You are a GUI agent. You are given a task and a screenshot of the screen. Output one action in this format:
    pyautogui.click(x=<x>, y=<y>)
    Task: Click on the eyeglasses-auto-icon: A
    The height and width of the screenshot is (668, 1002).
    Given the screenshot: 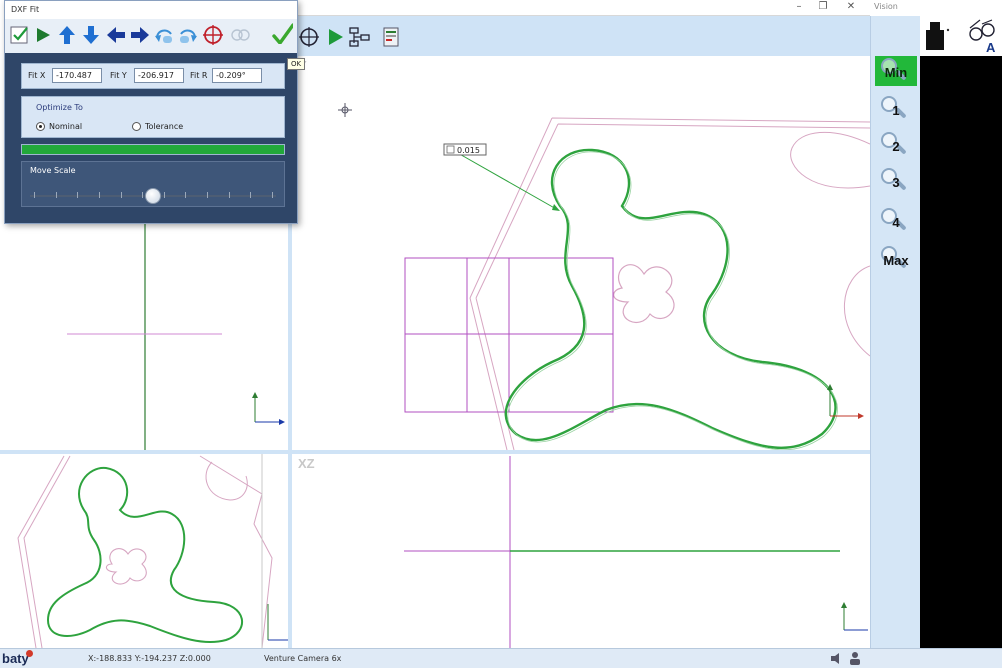 What is the action you would take?
    pyautogui.click(x=983, y=36)
    